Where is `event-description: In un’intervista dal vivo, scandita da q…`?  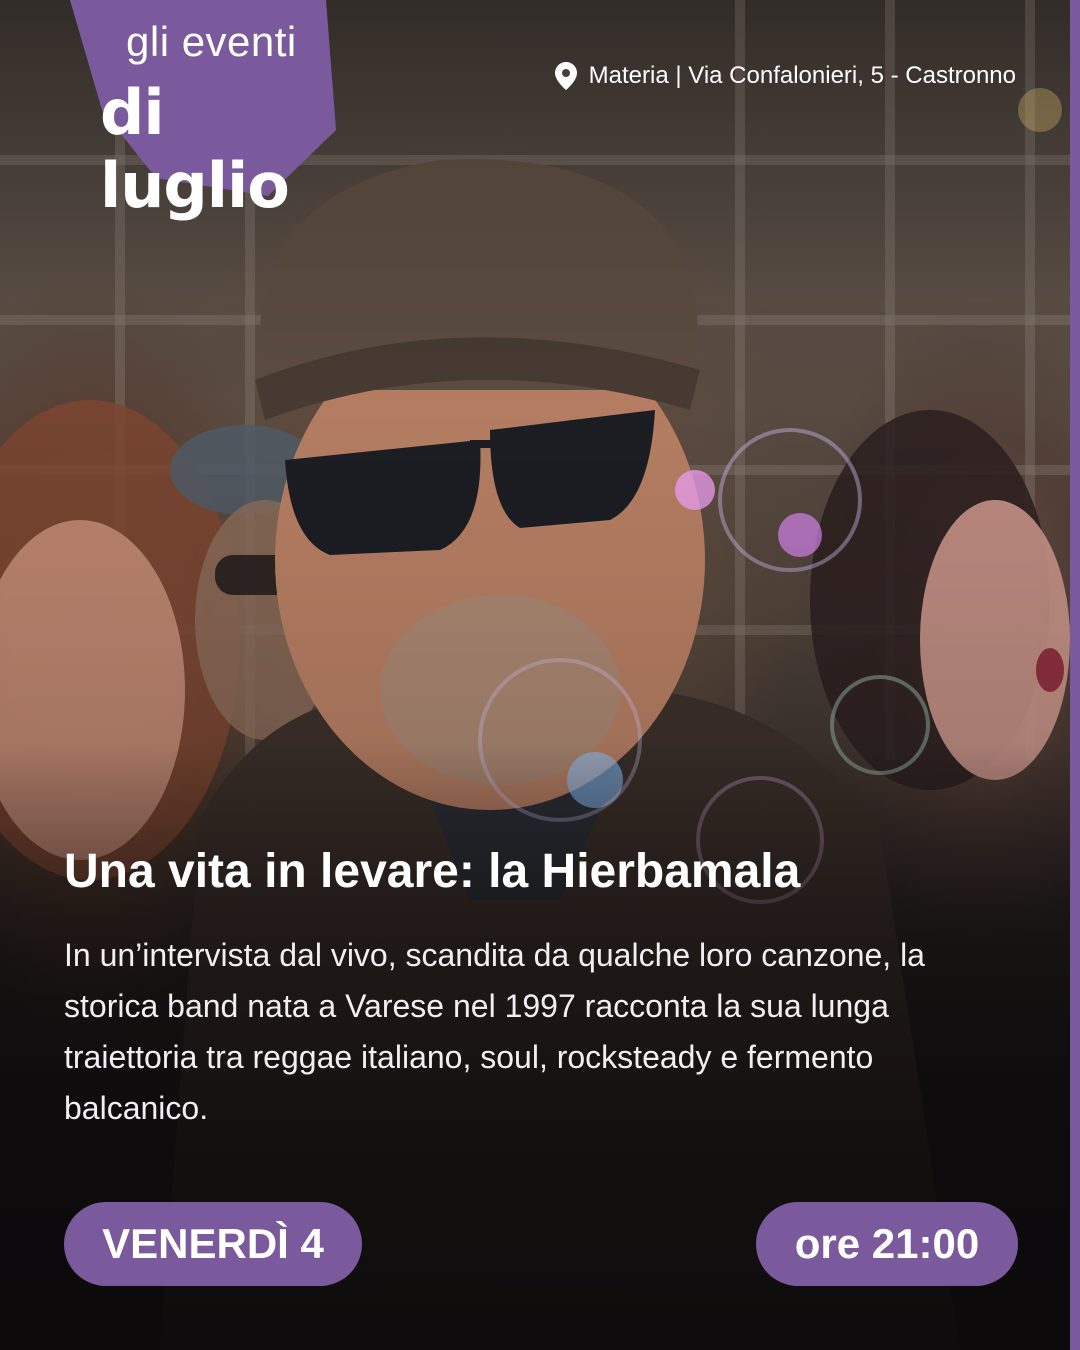
event-description: In un’intervista dal vivo, scandita da q… is located at coordinates (494, 1031).